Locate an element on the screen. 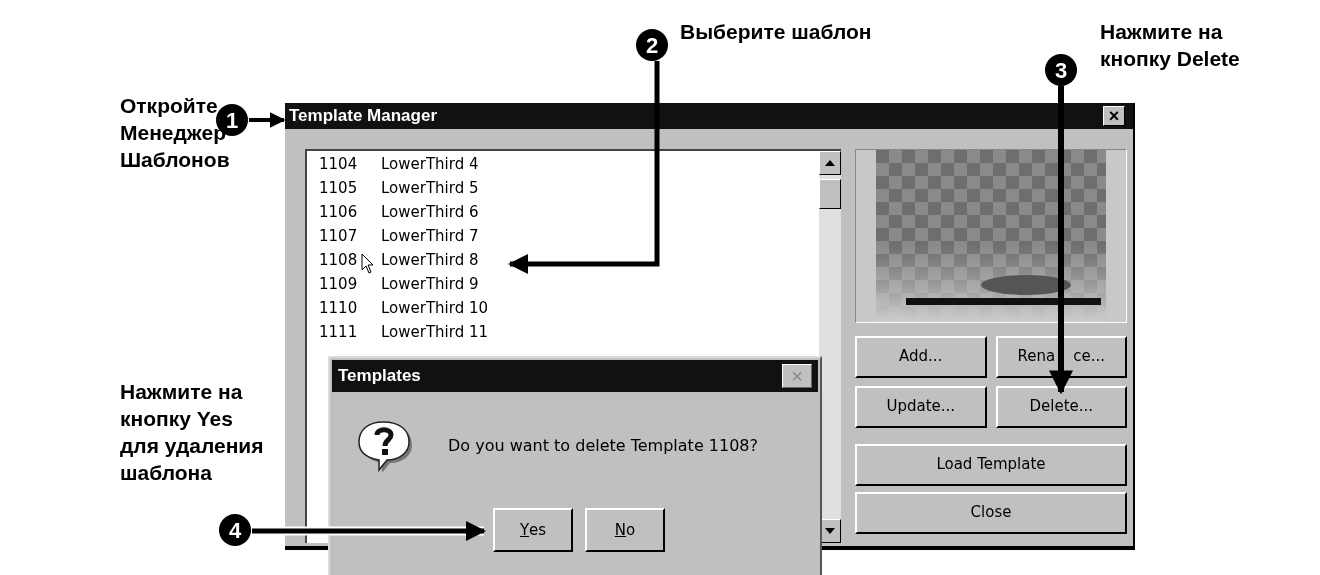 The image size is (1320, 575). up-arrow-icon is located at coordinates (830, 162).